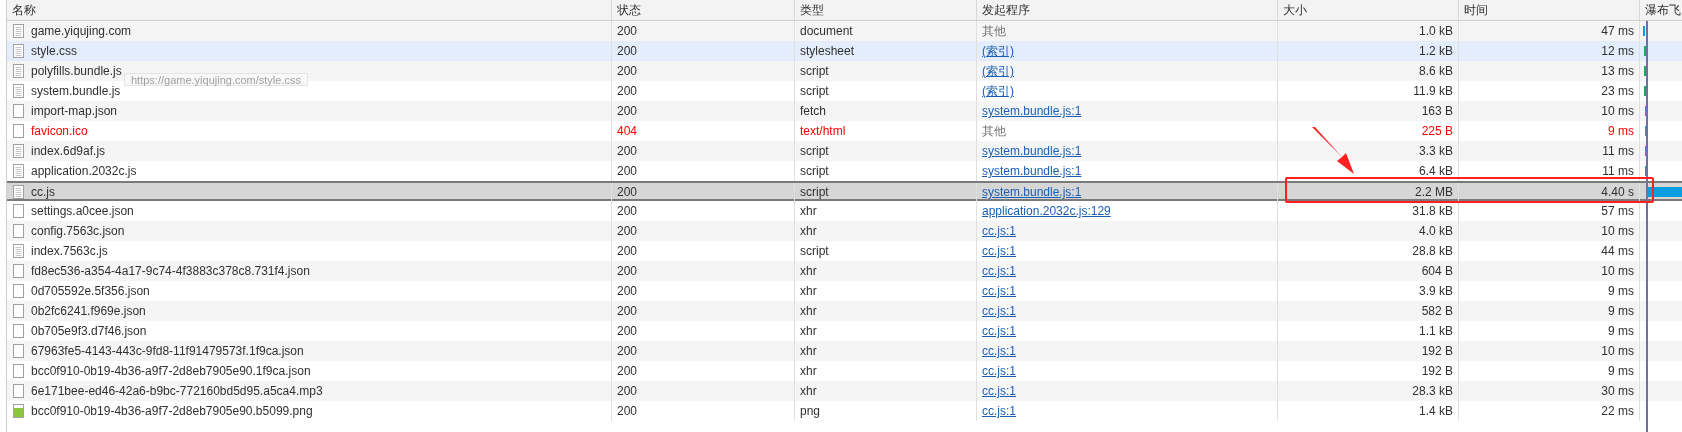 This screenshot has width=1682, height=432. What do you see at coordinates (1435, 51) in the screenshot?
I see `size-value: 1.2 kB` at bounding box center [1435, 51].